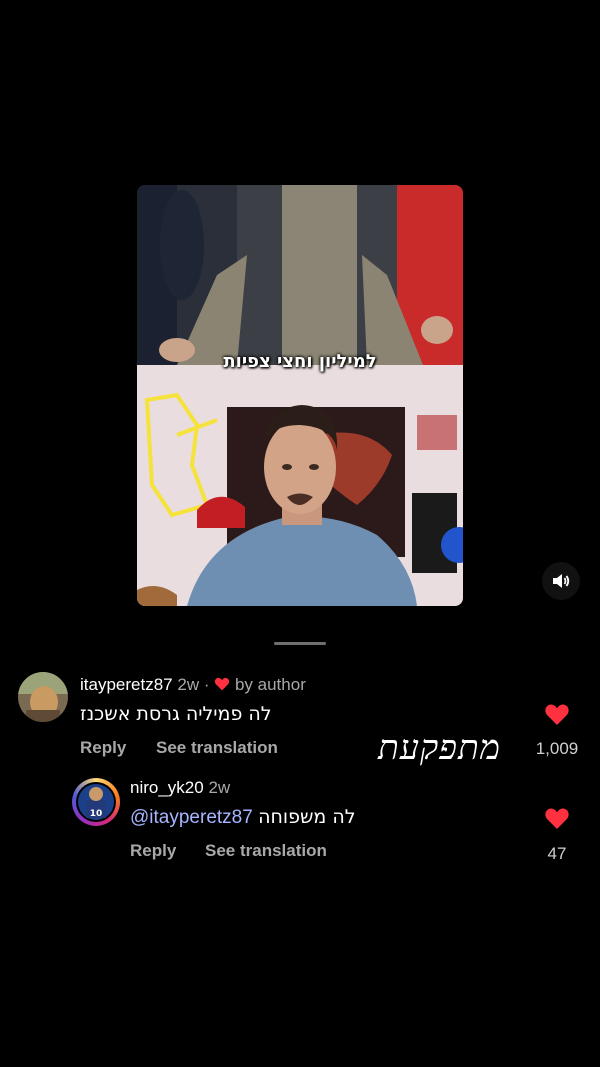 Image resolution: width=600 pixels, height=1067 pixels. Describe the element at coordinates (300, 643) in the screenshot. I see `sheet-drag-handle` at that location.